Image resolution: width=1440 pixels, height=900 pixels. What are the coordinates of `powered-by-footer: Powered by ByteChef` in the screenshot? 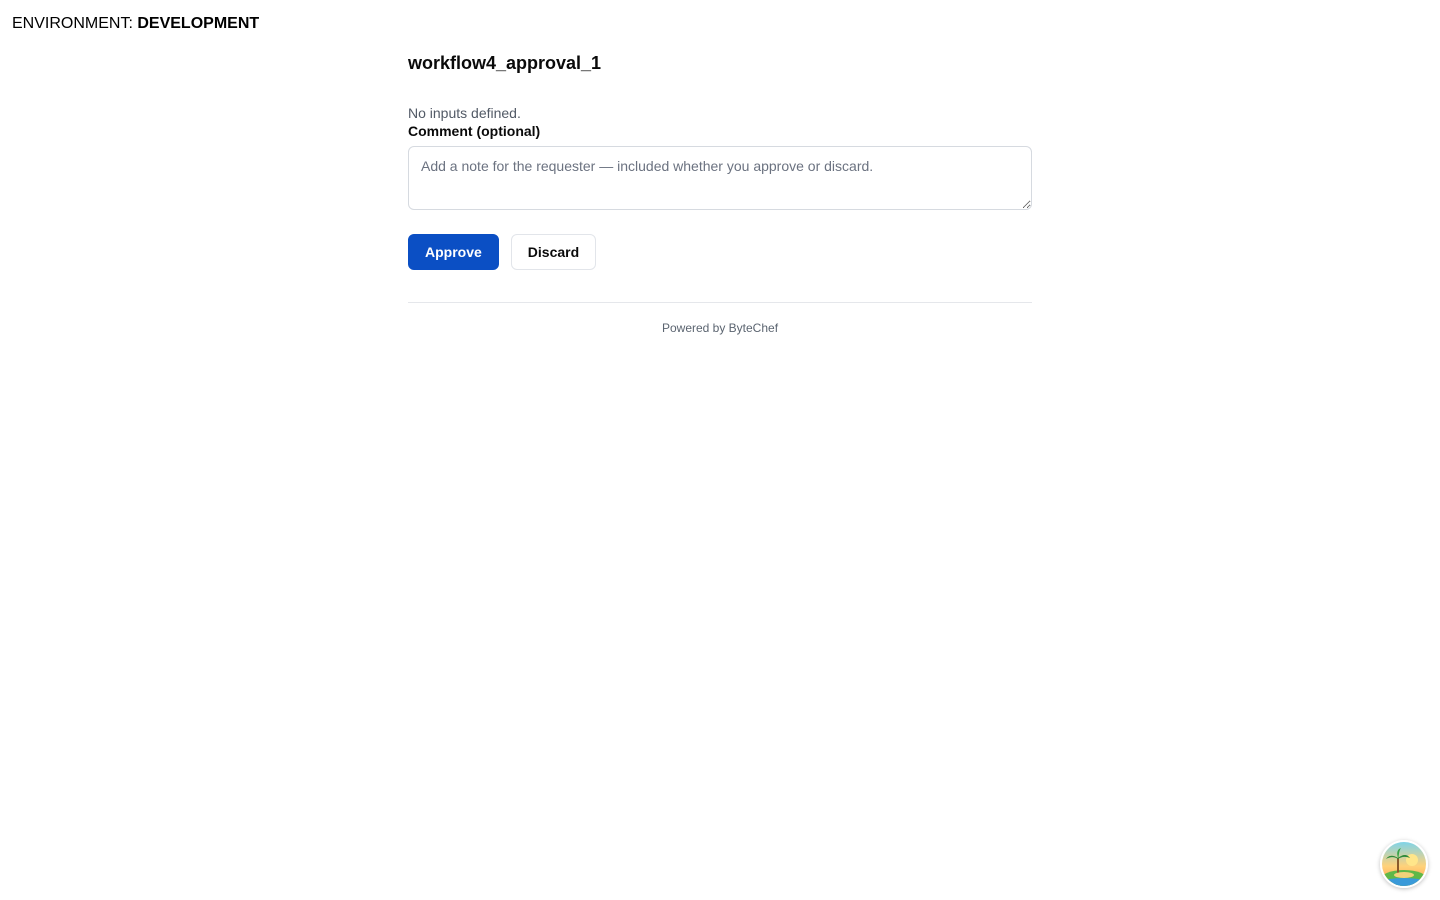 It's located at (720, 328).